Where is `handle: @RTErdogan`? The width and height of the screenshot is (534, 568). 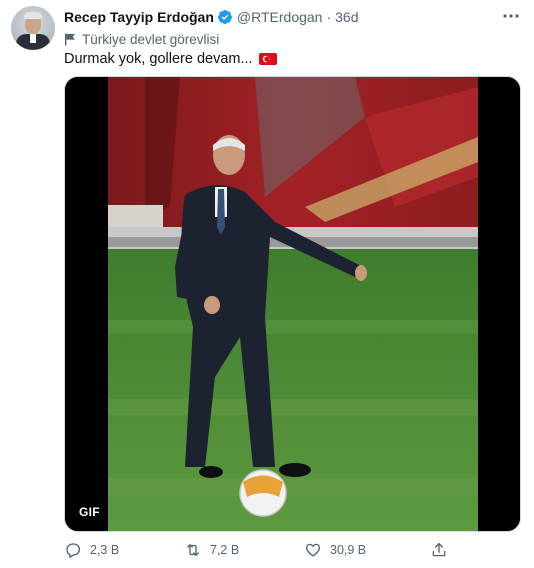
handle: @RTErdogan is located at coordinates (280, 17).